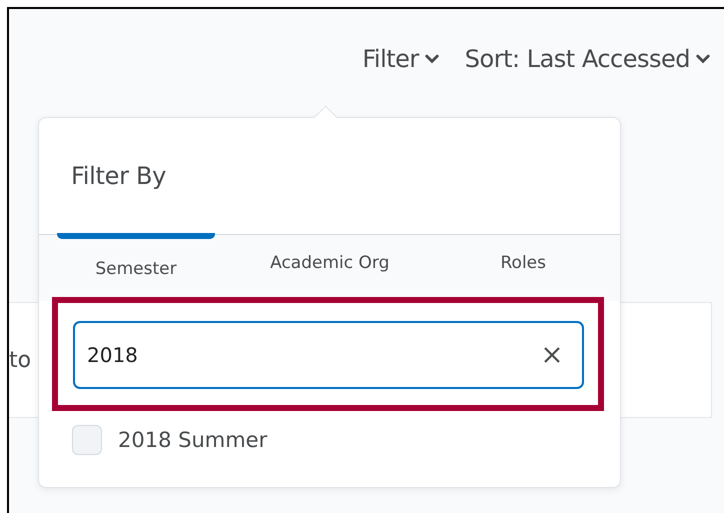  I want to click on option-label: 2018 Summer, so click(193, 440).